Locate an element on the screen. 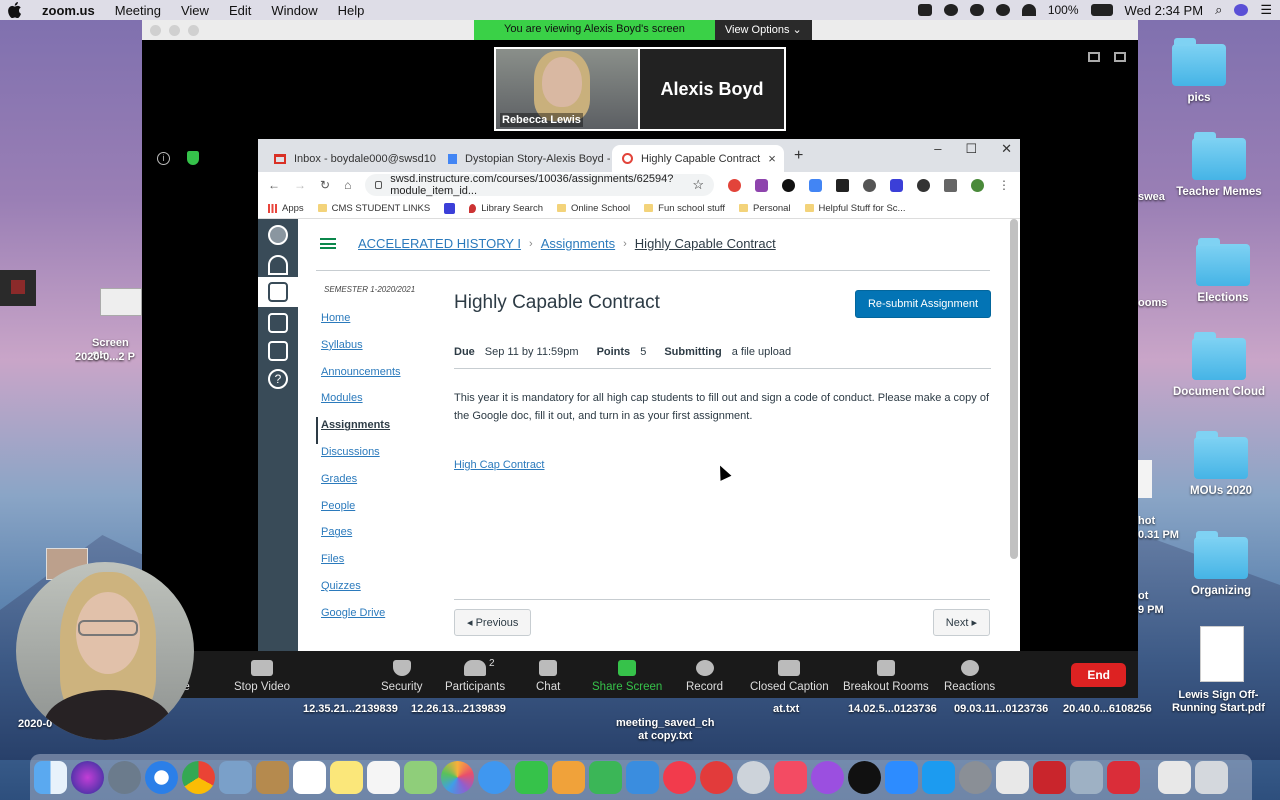 The image size is (1280, 800). notes-icon is located at coordinates (346, 777).